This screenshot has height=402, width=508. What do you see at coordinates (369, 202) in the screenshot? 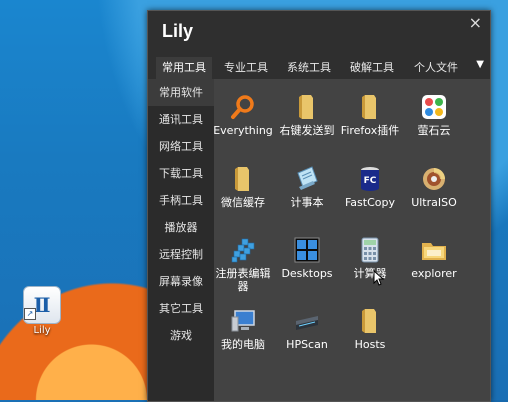
I see `app-label: FastCopy` at bounding box center [369, 202].